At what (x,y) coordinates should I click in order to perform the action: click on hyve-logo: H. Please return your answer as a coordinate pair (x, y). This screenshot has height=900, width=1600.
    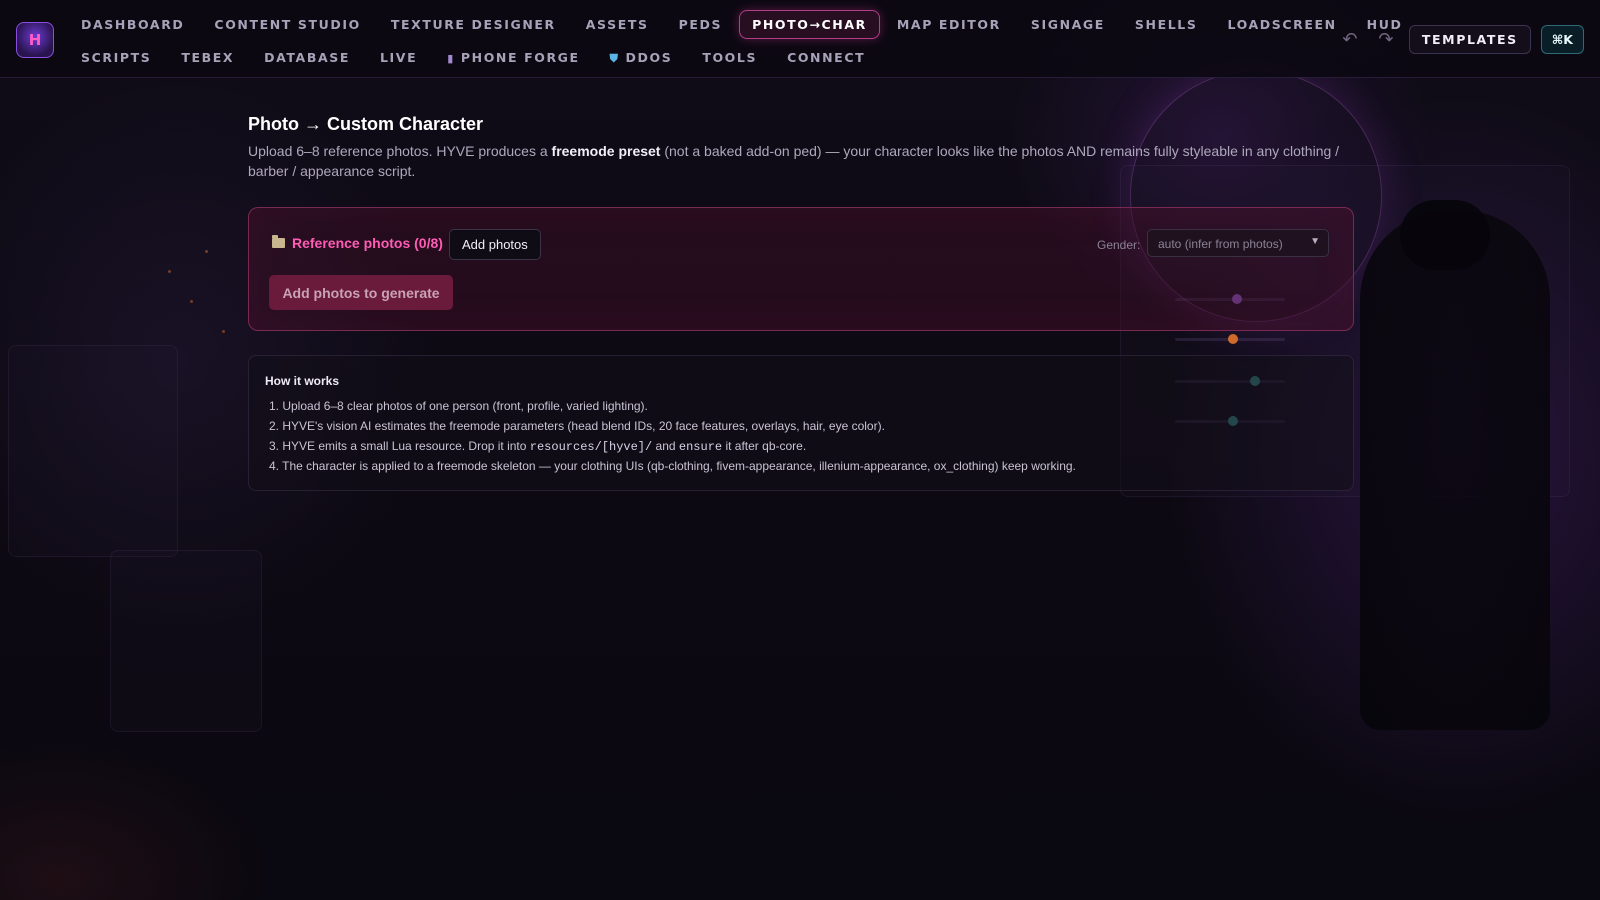
    Looking at the image, I should click on (35, 40).